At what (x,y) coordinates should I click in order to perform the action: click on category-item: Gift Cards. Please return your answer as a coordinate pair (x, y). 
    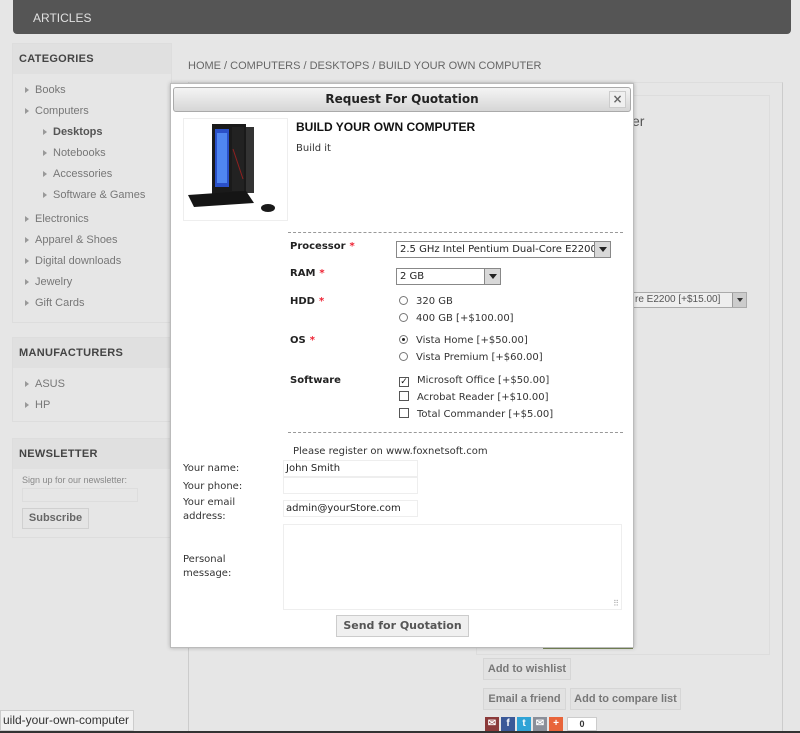
    Looking at the image, I should click on (92, 303).